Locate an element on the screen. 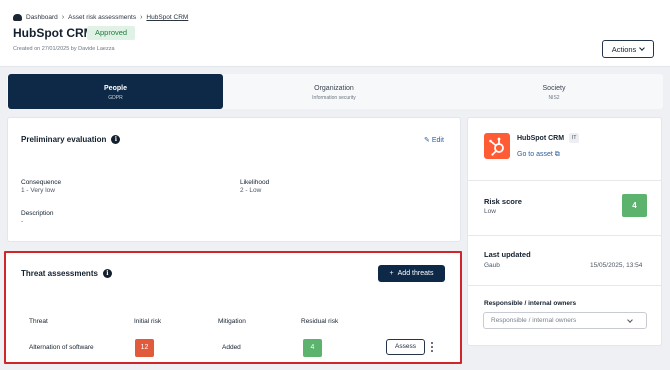  more-options-icon is located at coordinates (432, 347).